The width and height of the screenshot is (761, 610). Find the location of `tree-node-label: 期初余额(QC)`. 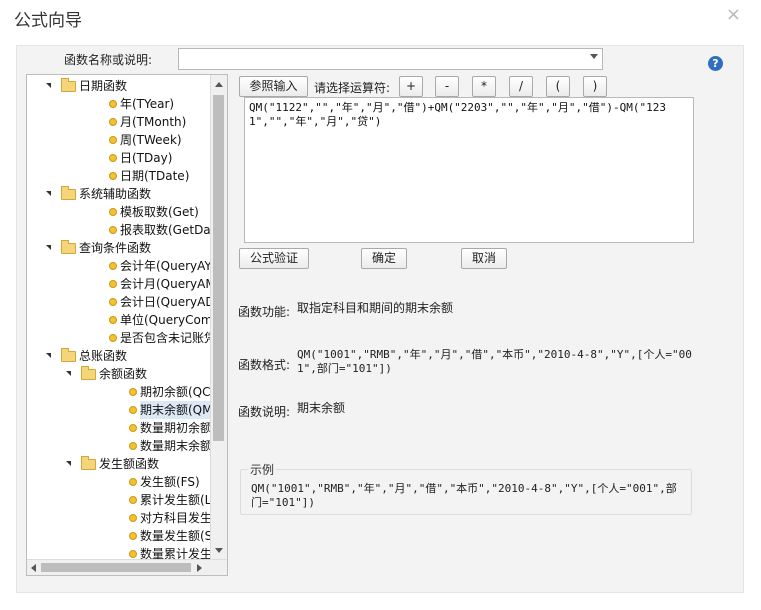

tree-node-label: 期初余额(QC) is located at coordinates (175, 392).